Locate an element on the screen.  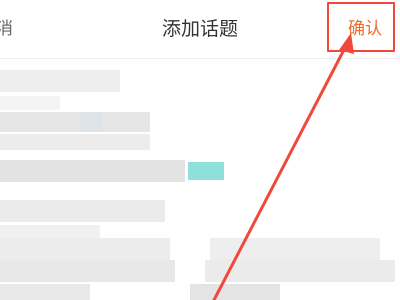
list-item-fragment is located at coordinates (91, 122).